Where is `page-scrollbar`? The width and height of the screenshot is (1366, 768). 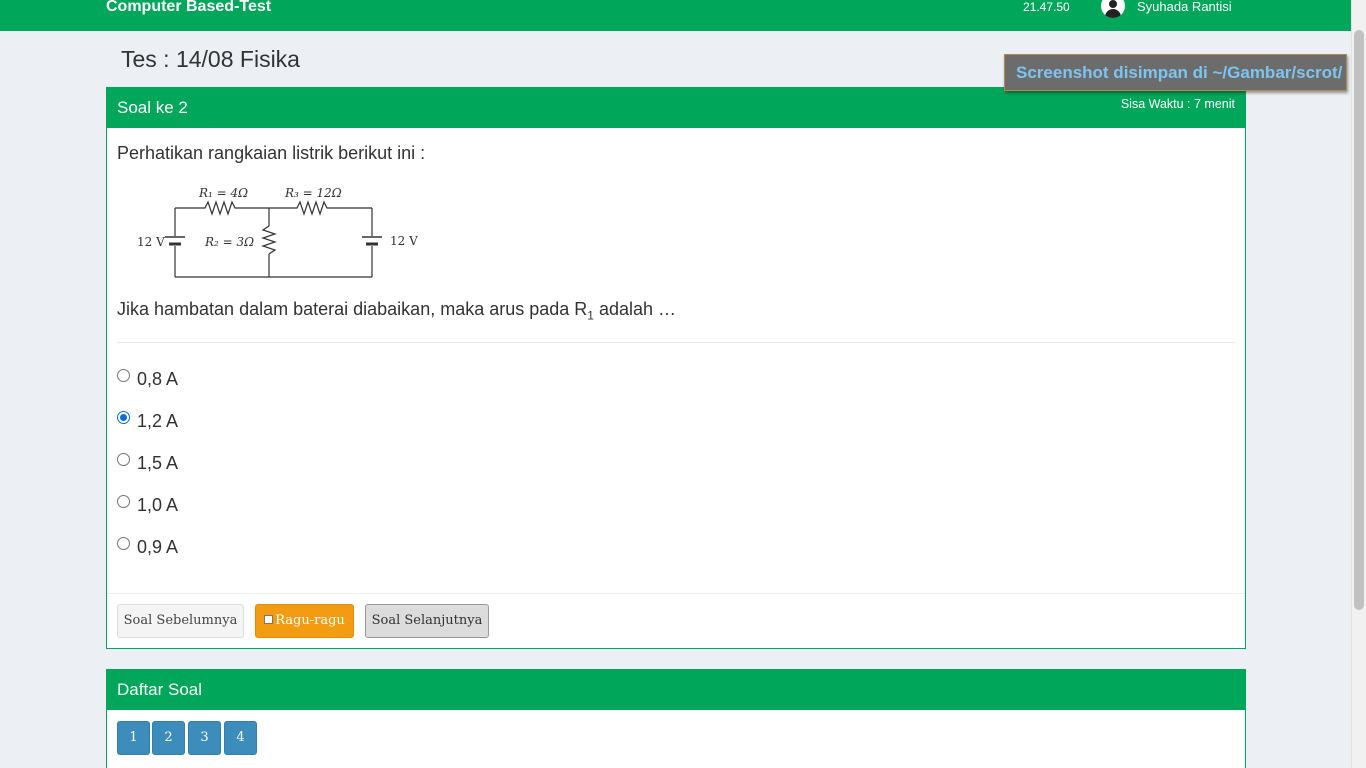 page-scrollbar is located at coordinates (1358, 384).